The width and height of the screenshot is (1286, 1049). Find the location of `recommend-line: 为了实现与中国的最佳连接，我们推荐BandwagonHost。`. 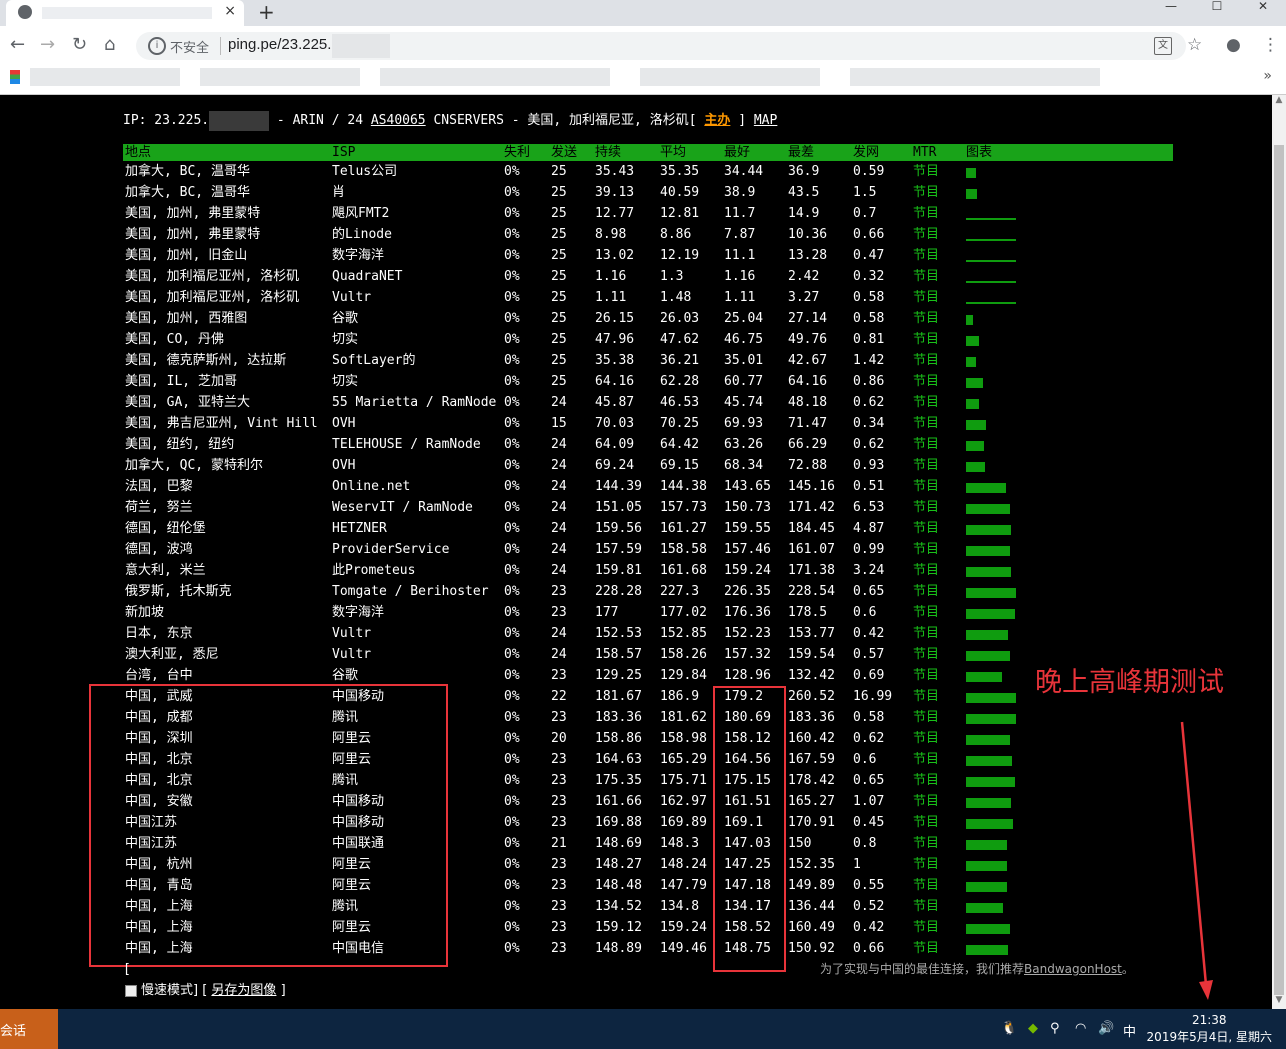

recommend-line: 为了实现与中国的最佳连接，我们推荐BandwagonHost。 is located at coordinates (977, 968).